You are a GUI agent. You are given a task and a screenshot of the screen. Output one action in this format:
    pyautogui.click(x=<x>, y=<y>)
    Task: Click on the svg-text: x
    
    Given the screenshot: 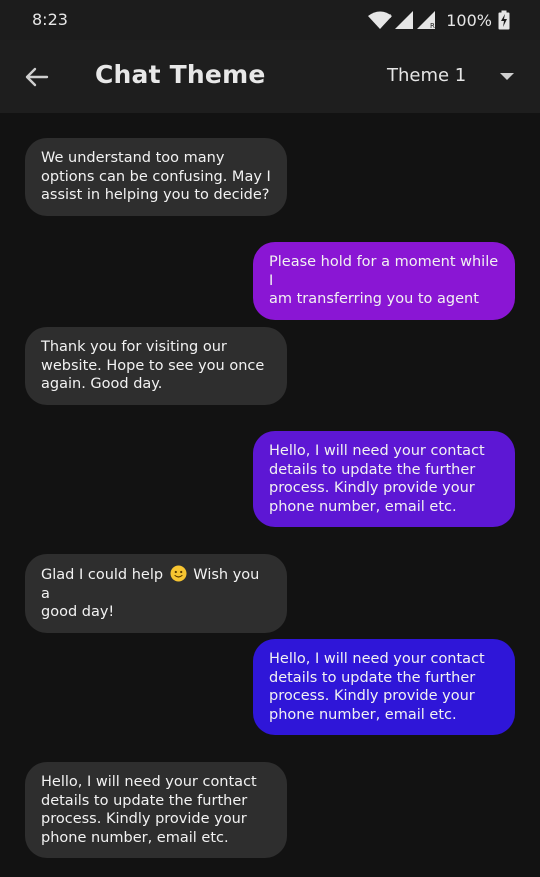 What is the action you would take?
    pyautogui.click(x=389, y=16)
    